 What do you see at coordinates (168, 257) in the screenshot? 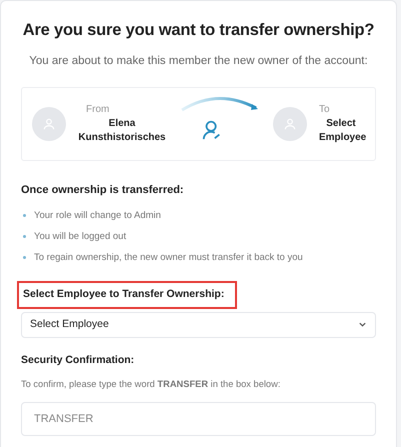
I see `consequence-text: To regain ownership, the new owner must transfer it back to you` at bounding box center [168, 257].